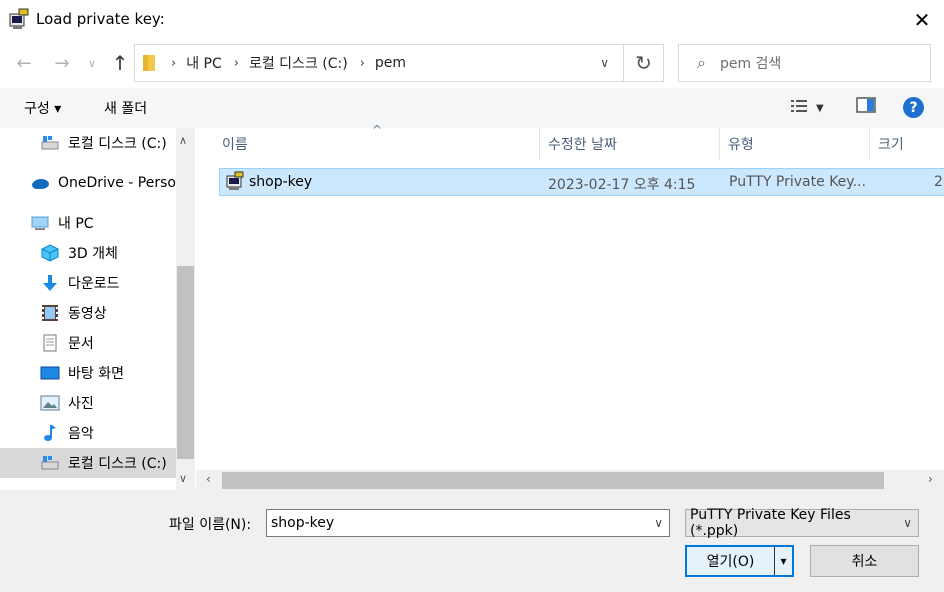 Image resolution: width=944 pixels, height=592 pixels. What do you see at coordinates (94, 284) in the screenshot?
I see `nav-item-label: 다운로드` at bounding box center [94, 284].